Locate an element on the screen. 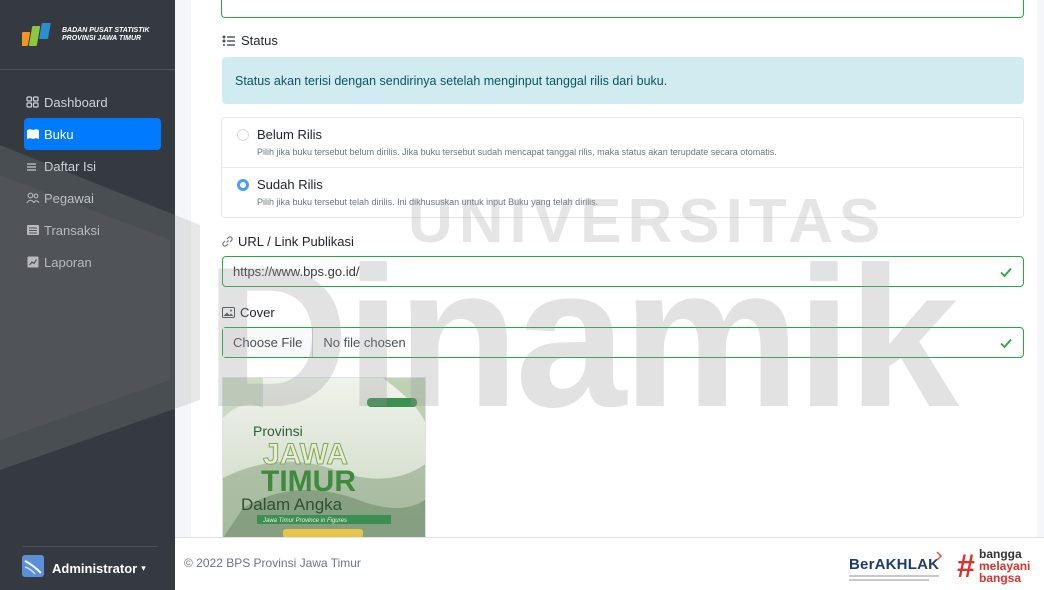  users-icon is located at coordinates (33, 198).